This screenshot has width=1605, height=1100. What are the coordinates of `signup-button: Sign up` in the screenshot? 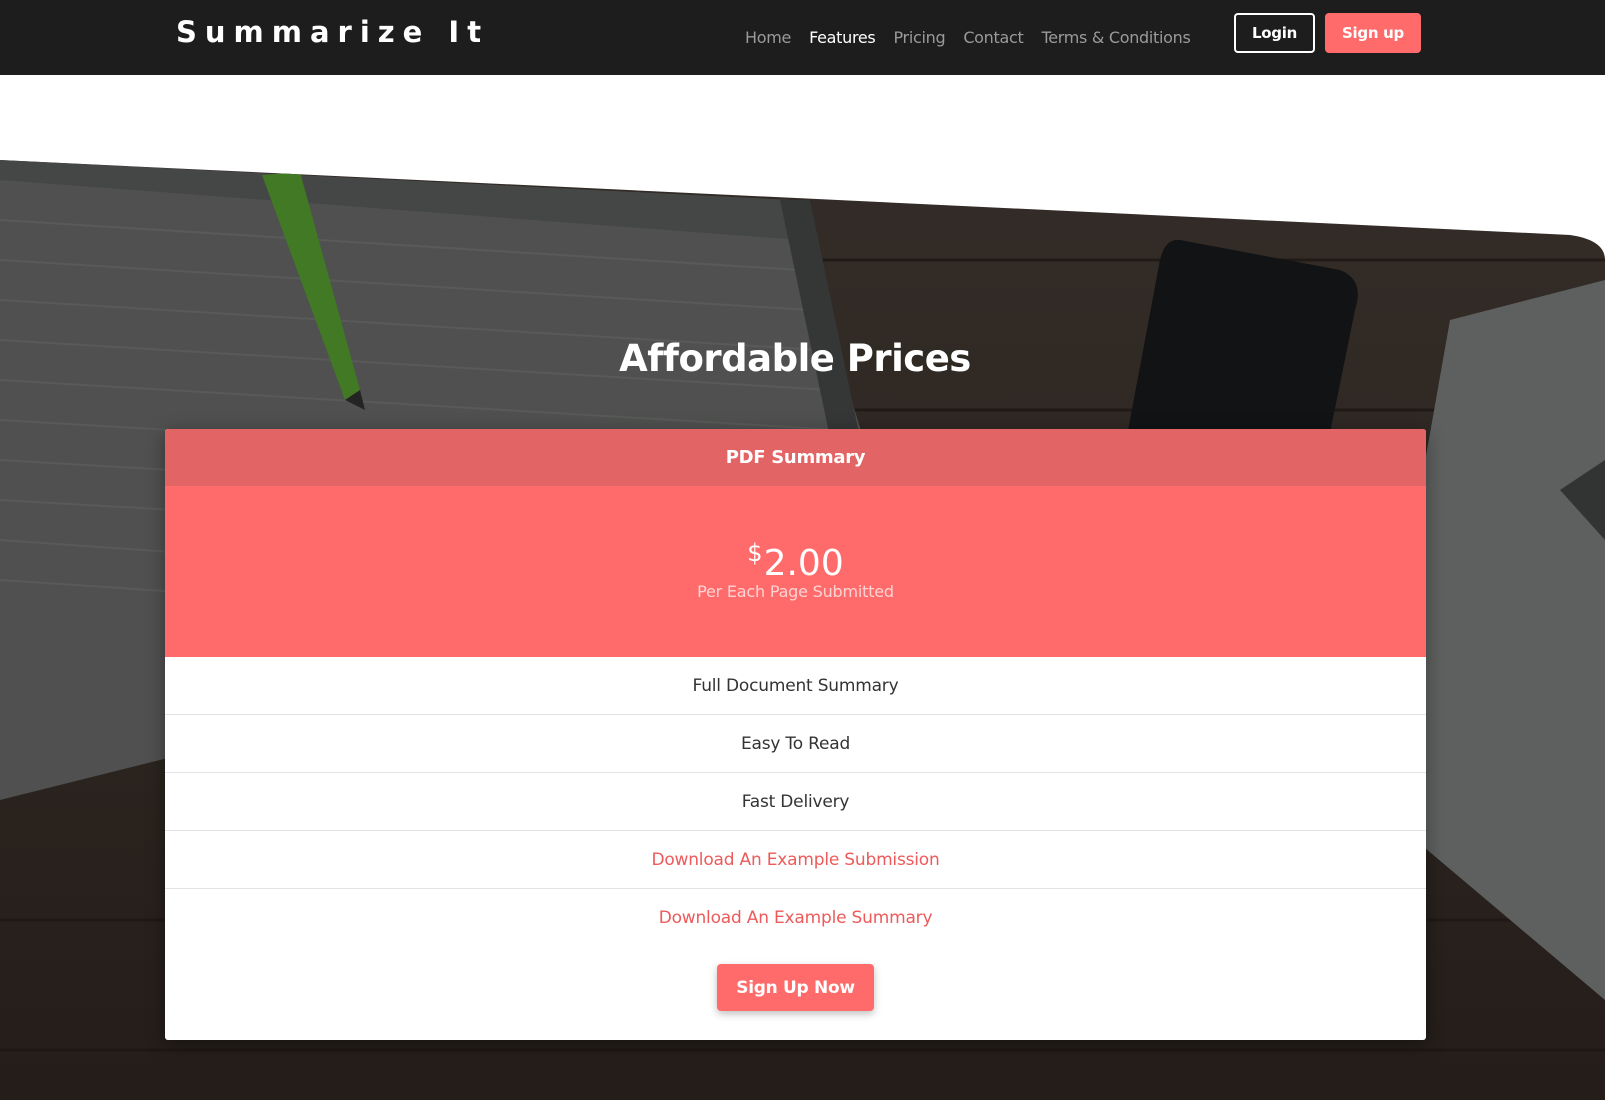 It's located at (1373, 33).